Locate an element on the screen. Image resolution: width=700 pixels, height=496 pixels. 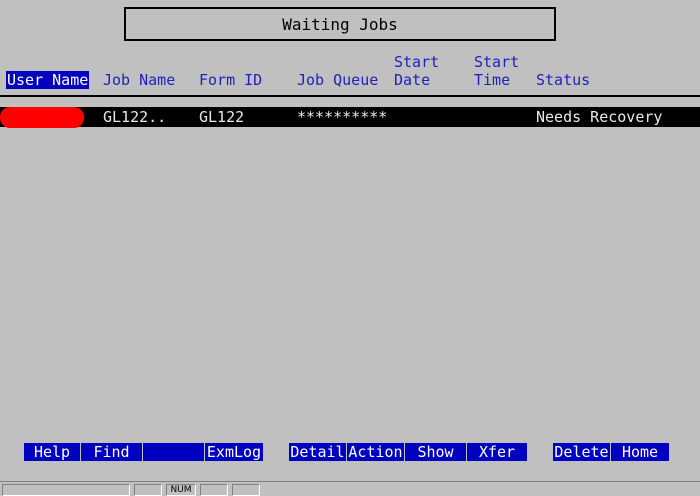
cell-job-name: GL122.. is located at coordinates (135, 117).